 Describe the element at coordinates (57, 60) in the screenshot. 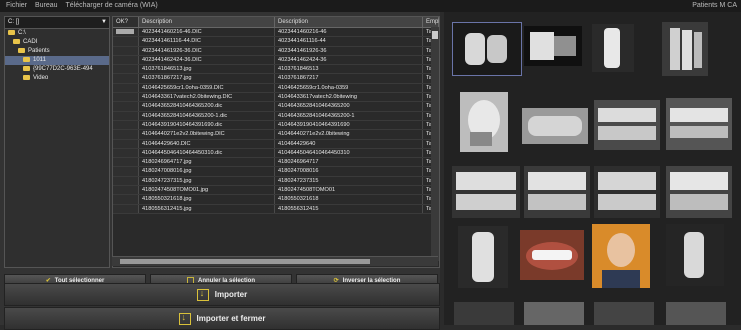

I see `tree-item-1011: 1011` at that location.